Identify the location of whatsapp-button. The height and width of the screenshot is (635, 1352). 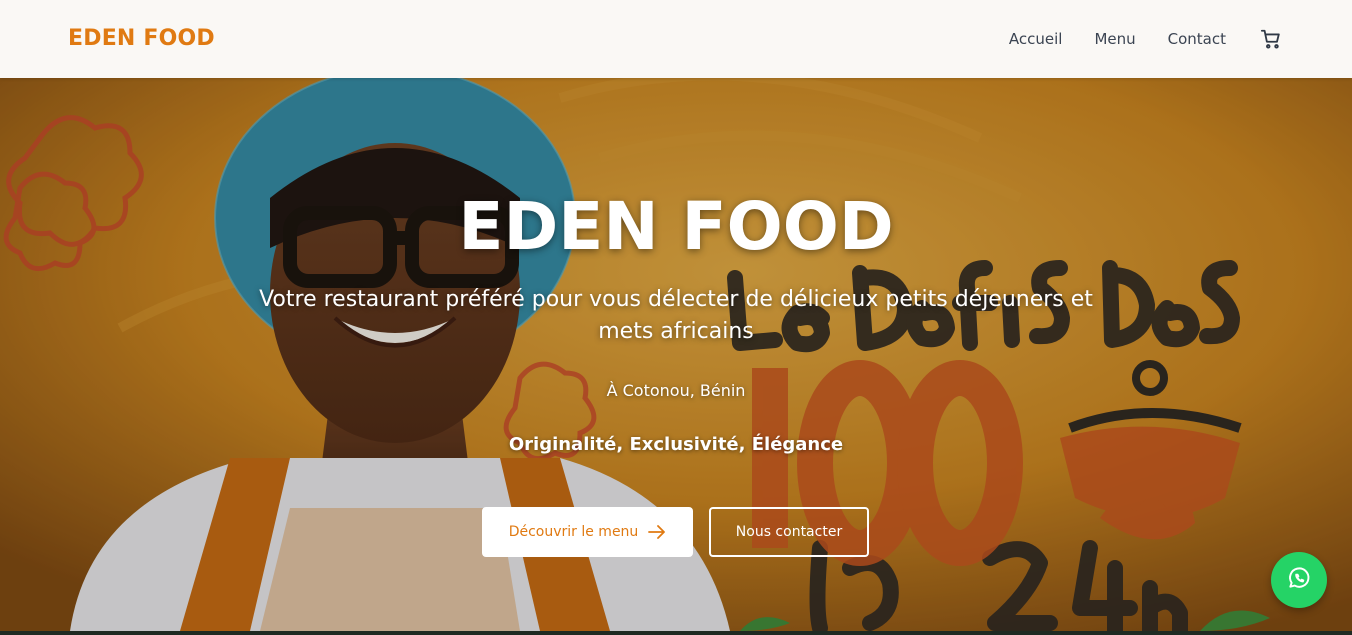
(1299, 580).